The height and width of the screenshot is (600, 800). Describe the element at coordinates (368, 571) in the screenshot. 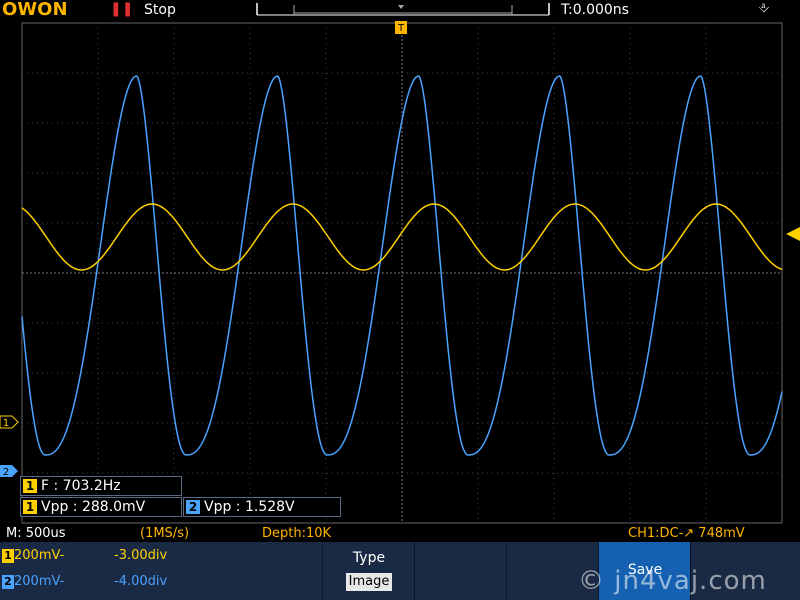

I see `type-softkey: Type Image` at that location.